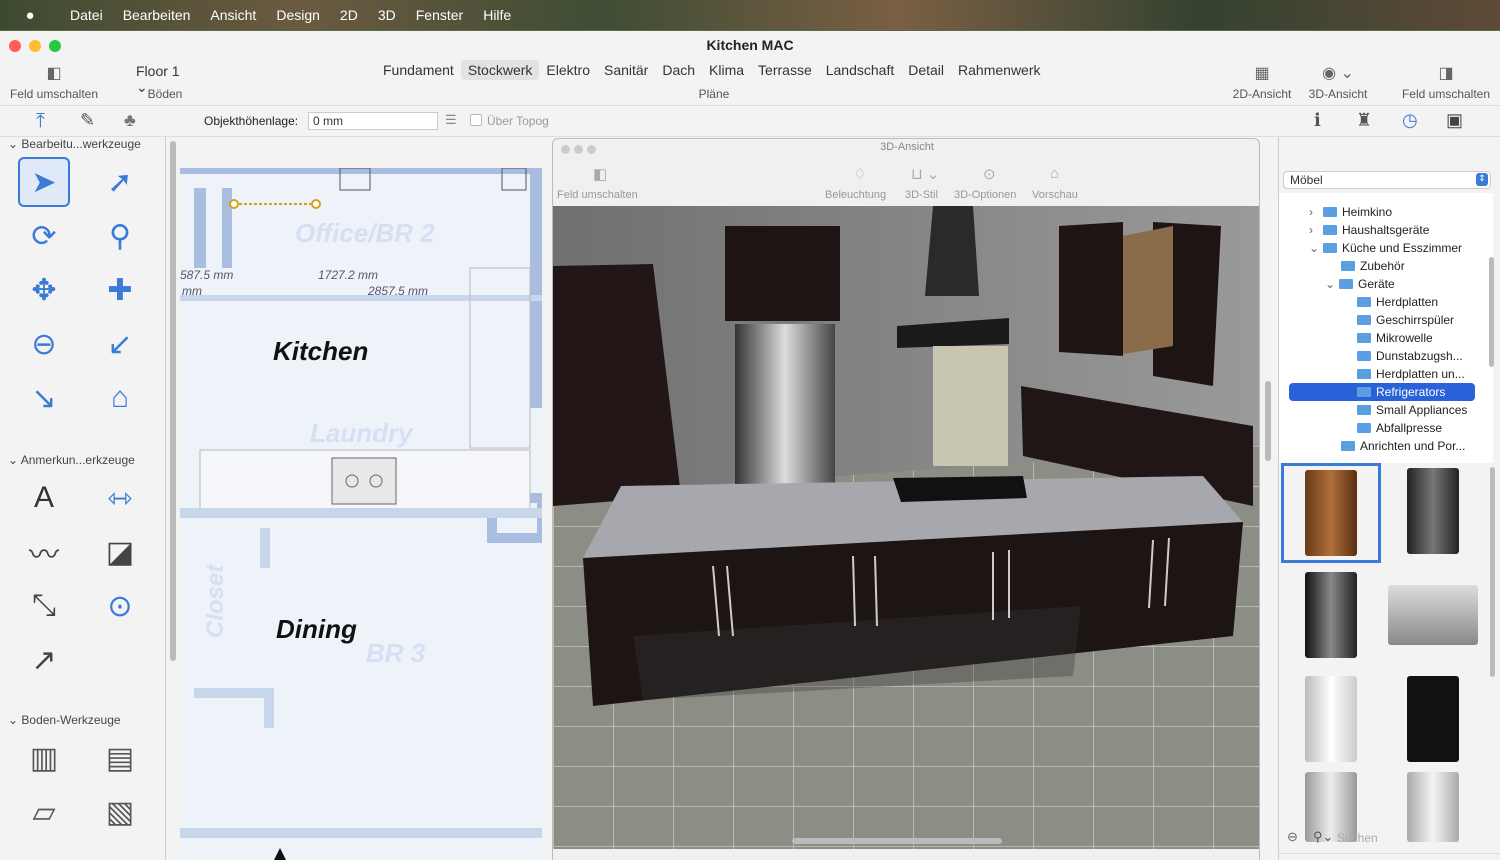  What do you see at coordinates (64, 720) in the screenshot?
I see `floor-tools-section: ⌄ Boden-Werkzeuge` at bounding box center [64, 720].